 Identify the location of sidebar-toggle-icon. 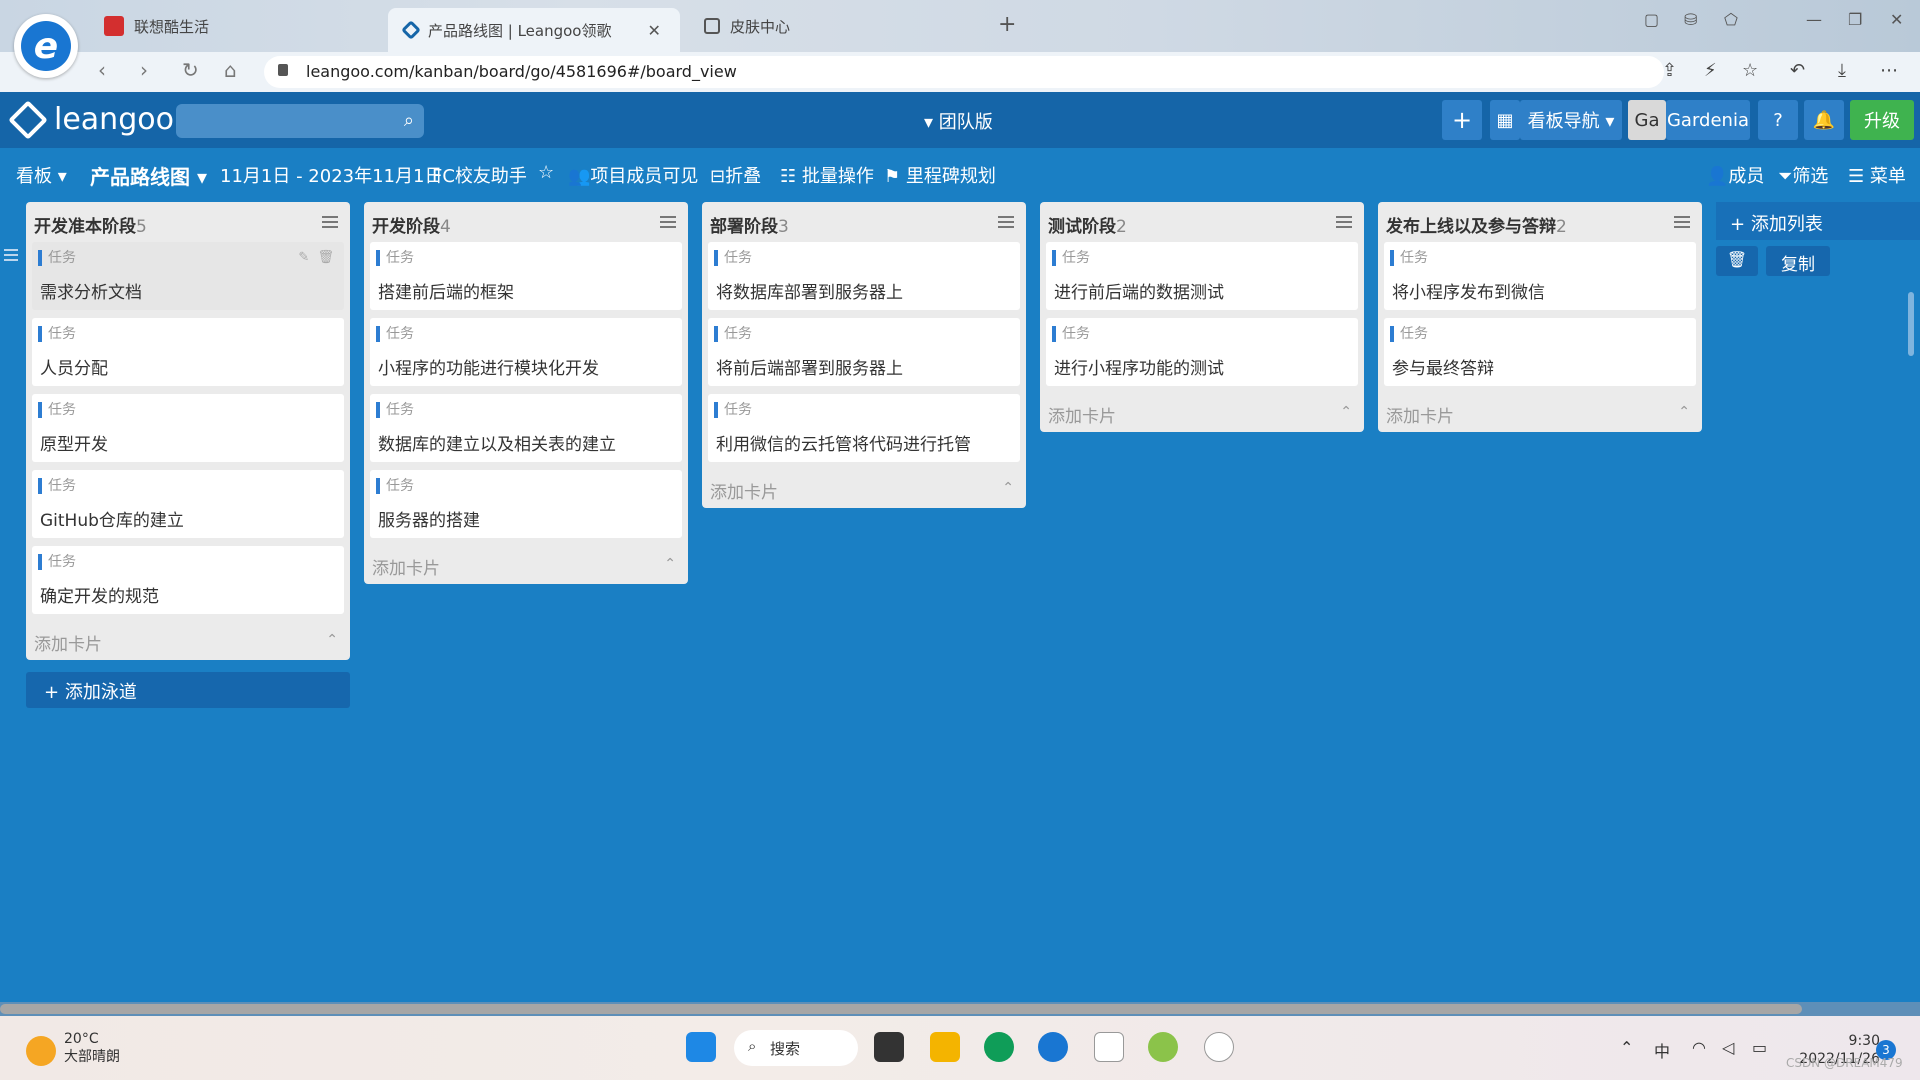
(11, 255).